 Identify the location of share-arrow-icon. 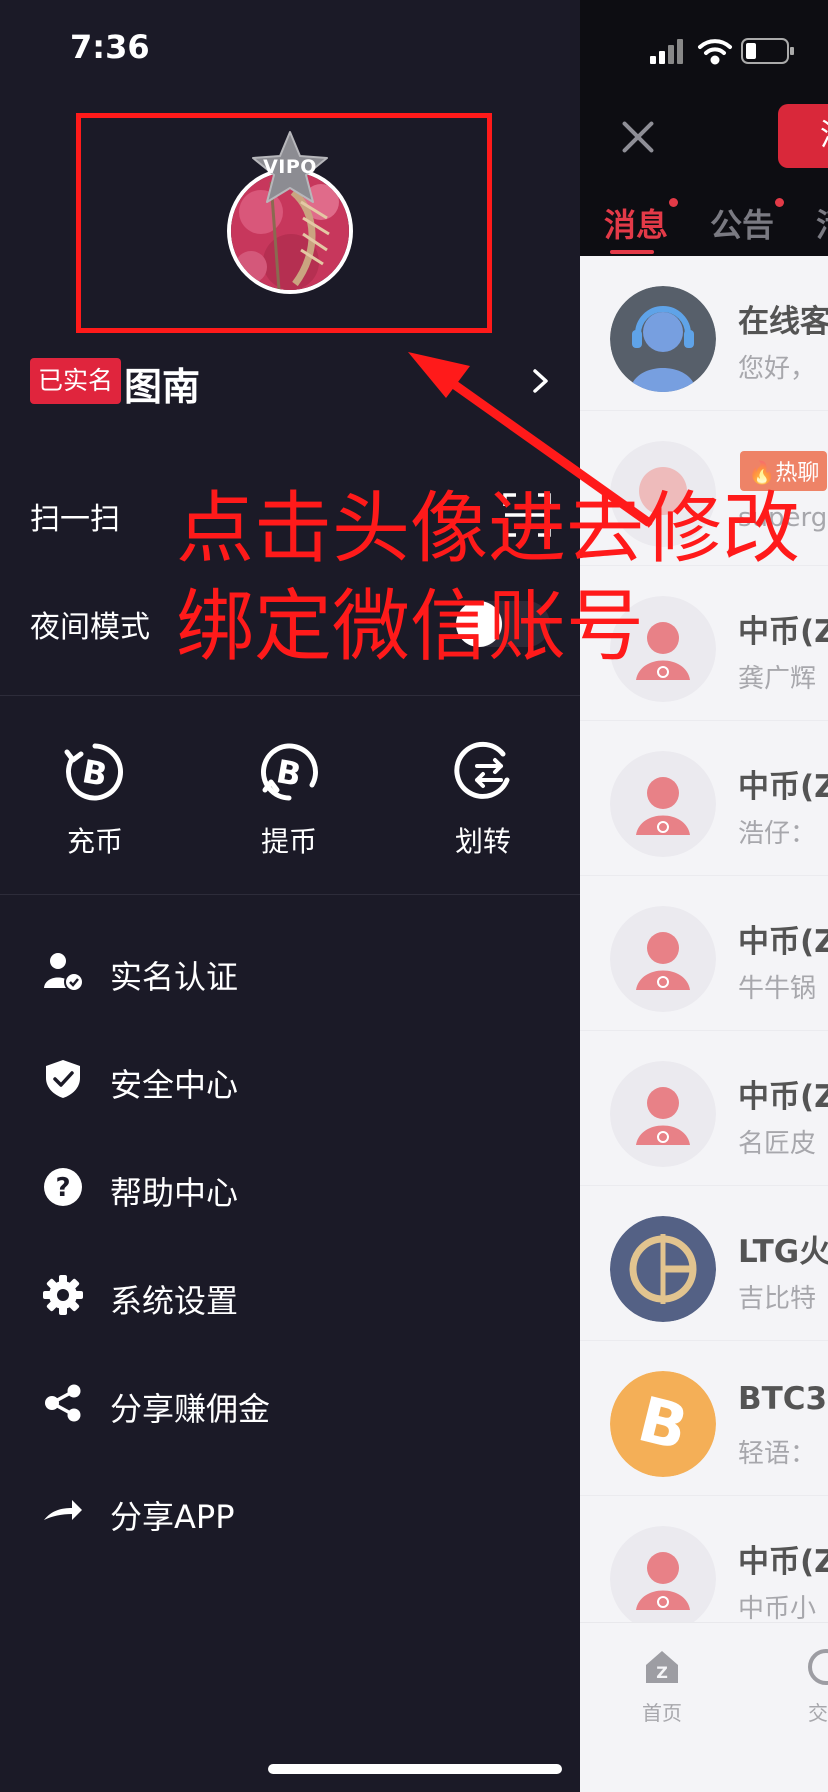
(63, 1510).